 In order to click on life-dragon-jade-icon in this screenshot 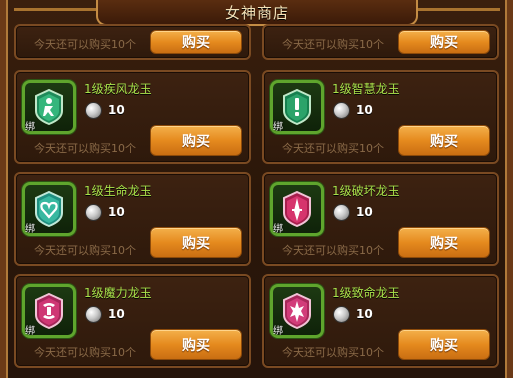, I will do `click(49, 209)`.